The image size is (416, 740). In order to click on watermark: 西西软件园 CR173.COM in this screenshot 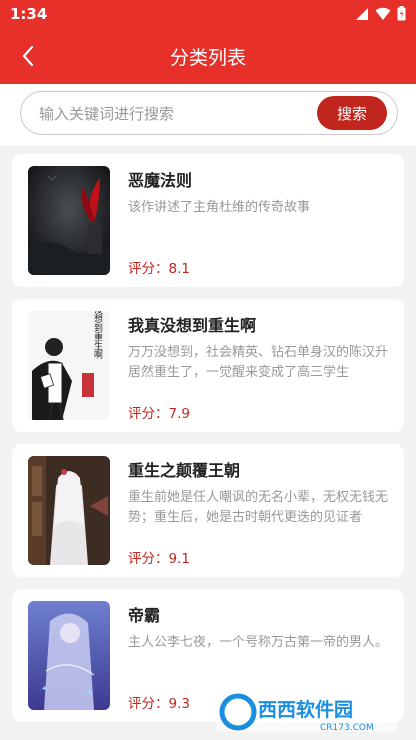, I will do `click(307, 712)`.